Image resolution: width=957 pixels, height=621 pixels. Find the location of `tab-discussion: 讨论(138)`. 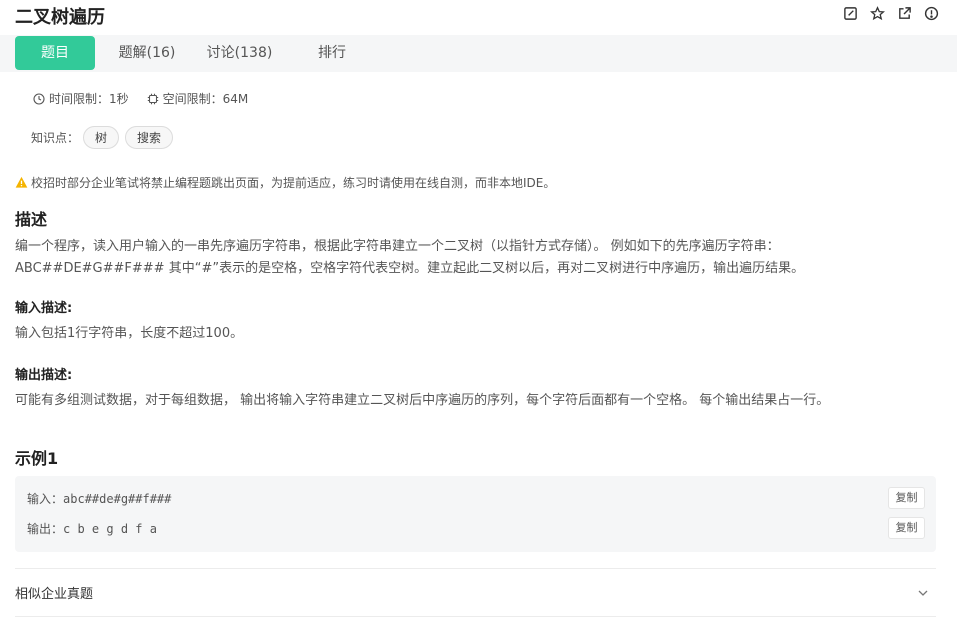

tab-discussion: 讨论(138) is located at coordinates (239, 53).